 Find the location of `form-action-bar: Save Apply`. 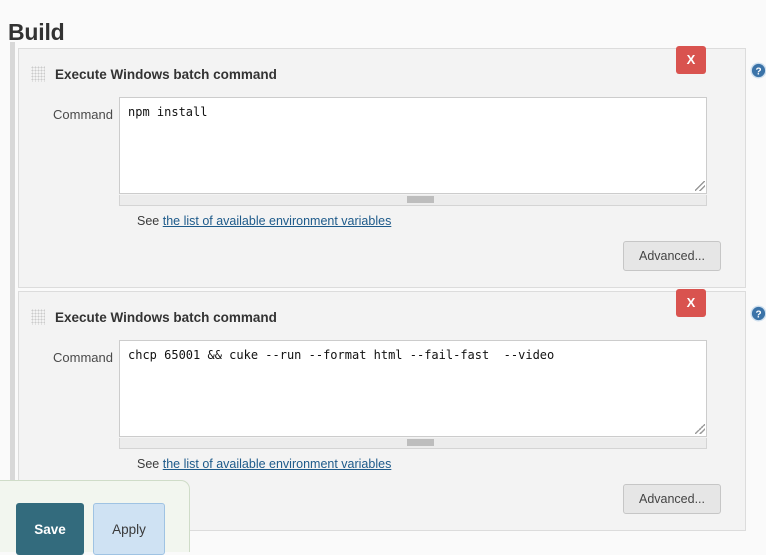

form-action-bar: Save Apply is located at coordinates (95, 516).